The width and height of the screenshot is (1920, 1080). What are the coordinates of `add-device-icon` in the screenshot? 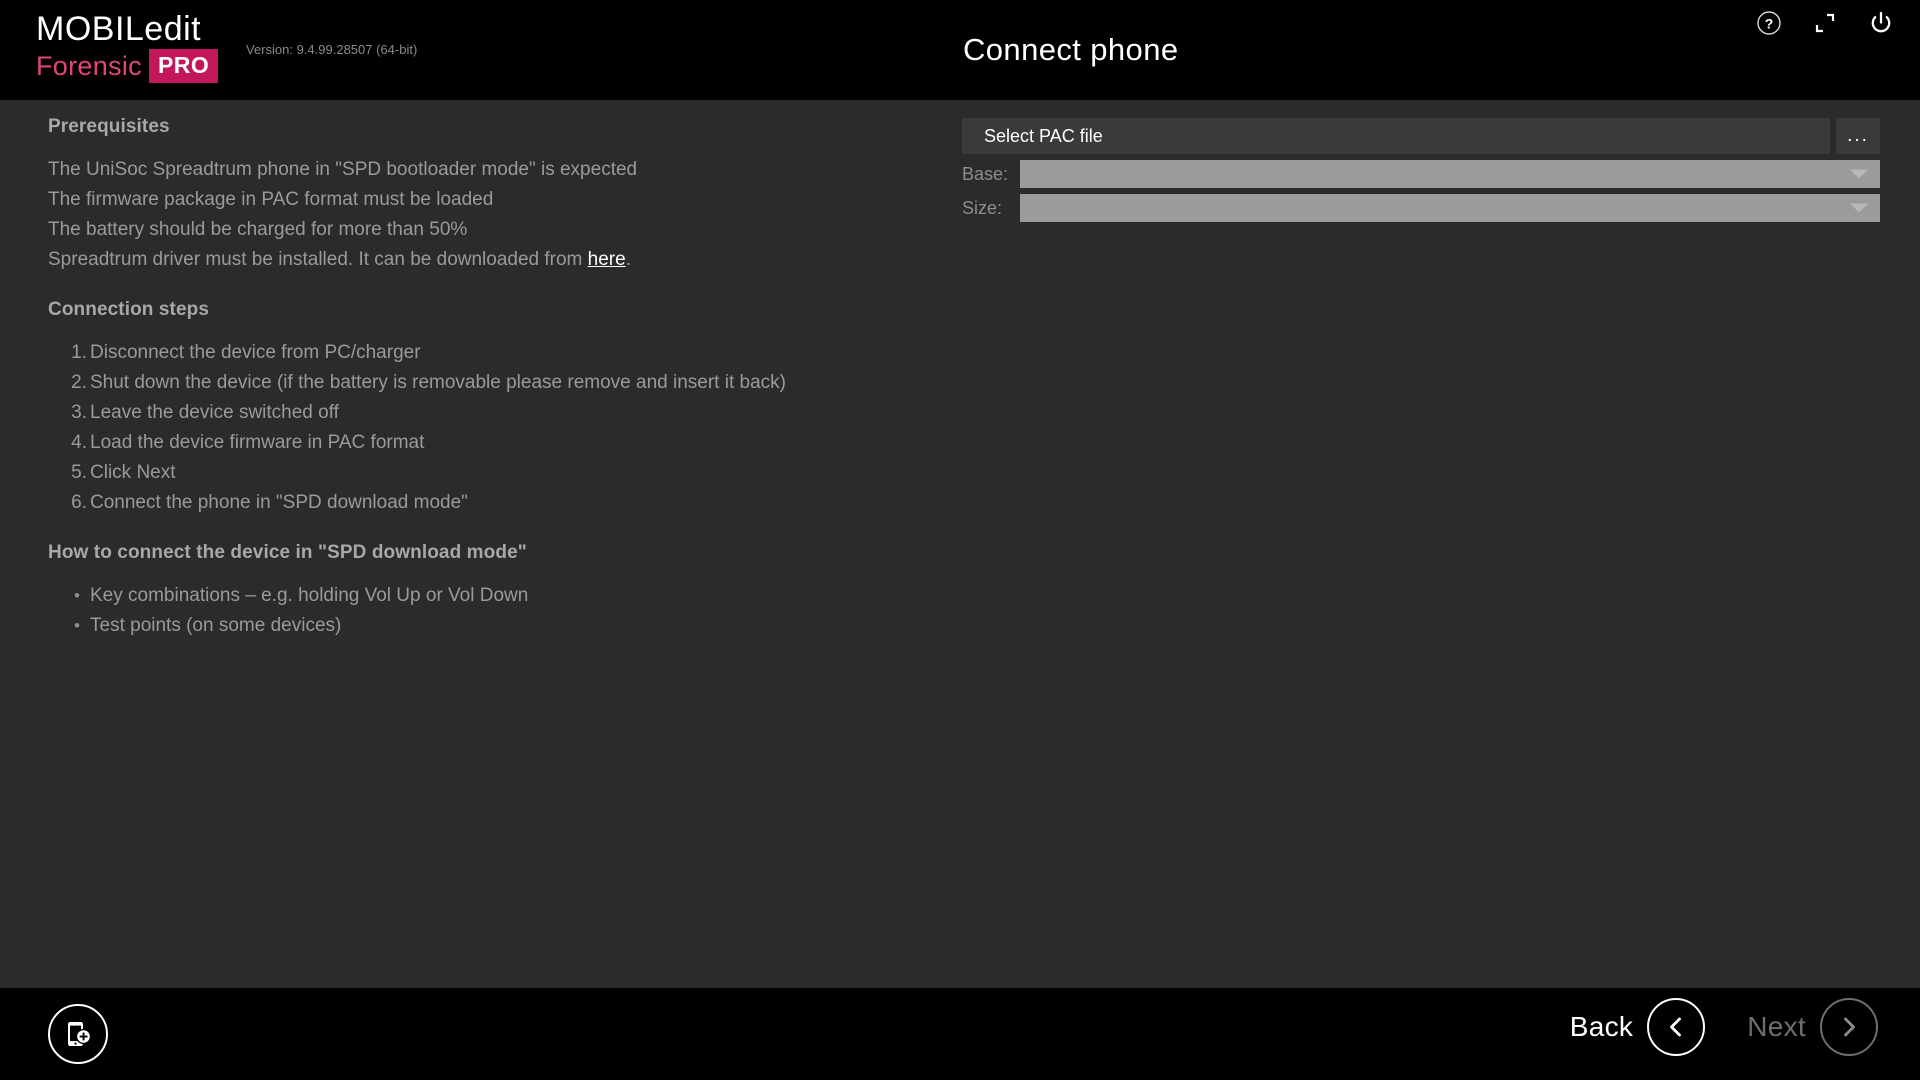 It's located at (80, 1034).